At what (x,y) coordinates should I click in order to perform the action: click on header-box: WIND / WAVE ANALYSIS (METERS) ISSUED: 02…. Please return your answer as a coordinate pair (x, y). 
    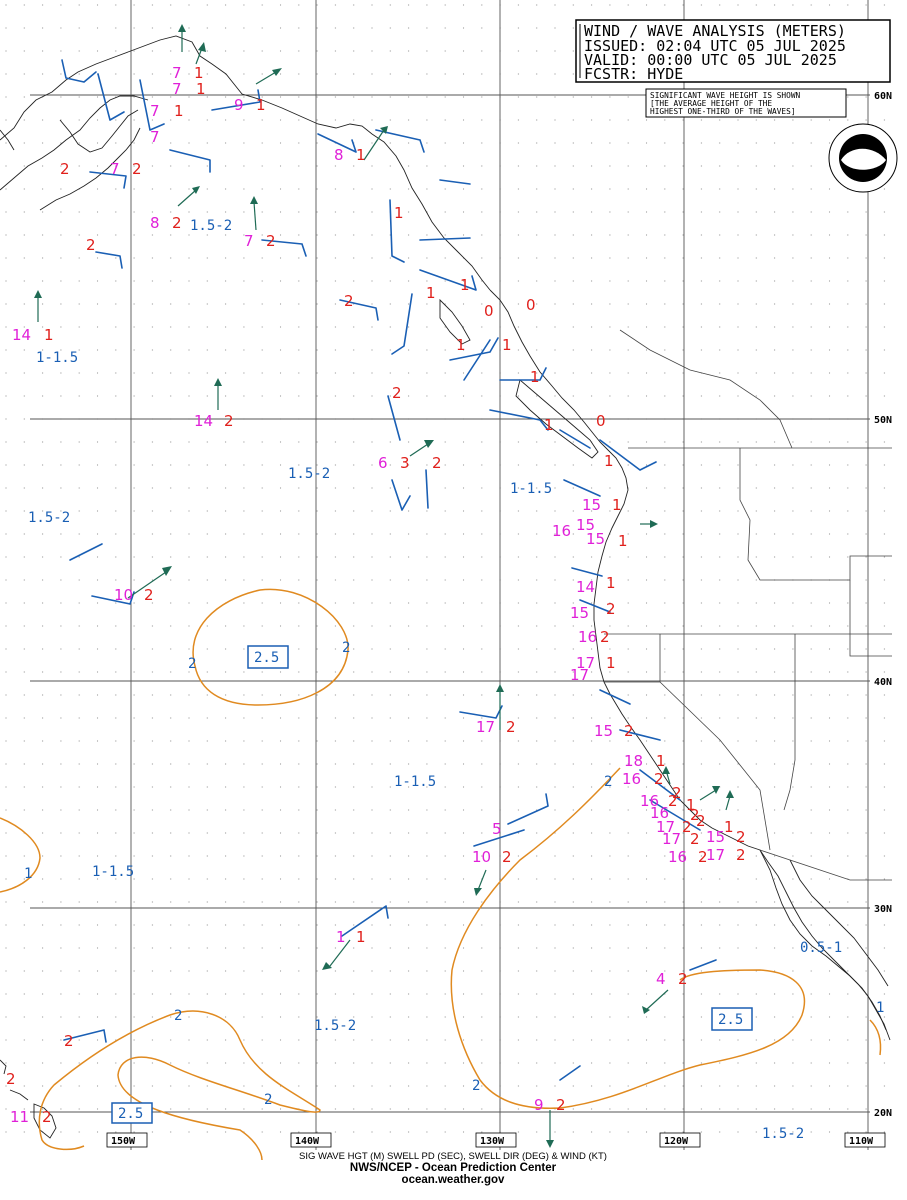
    Looking at the image, I should click on (733, 51).